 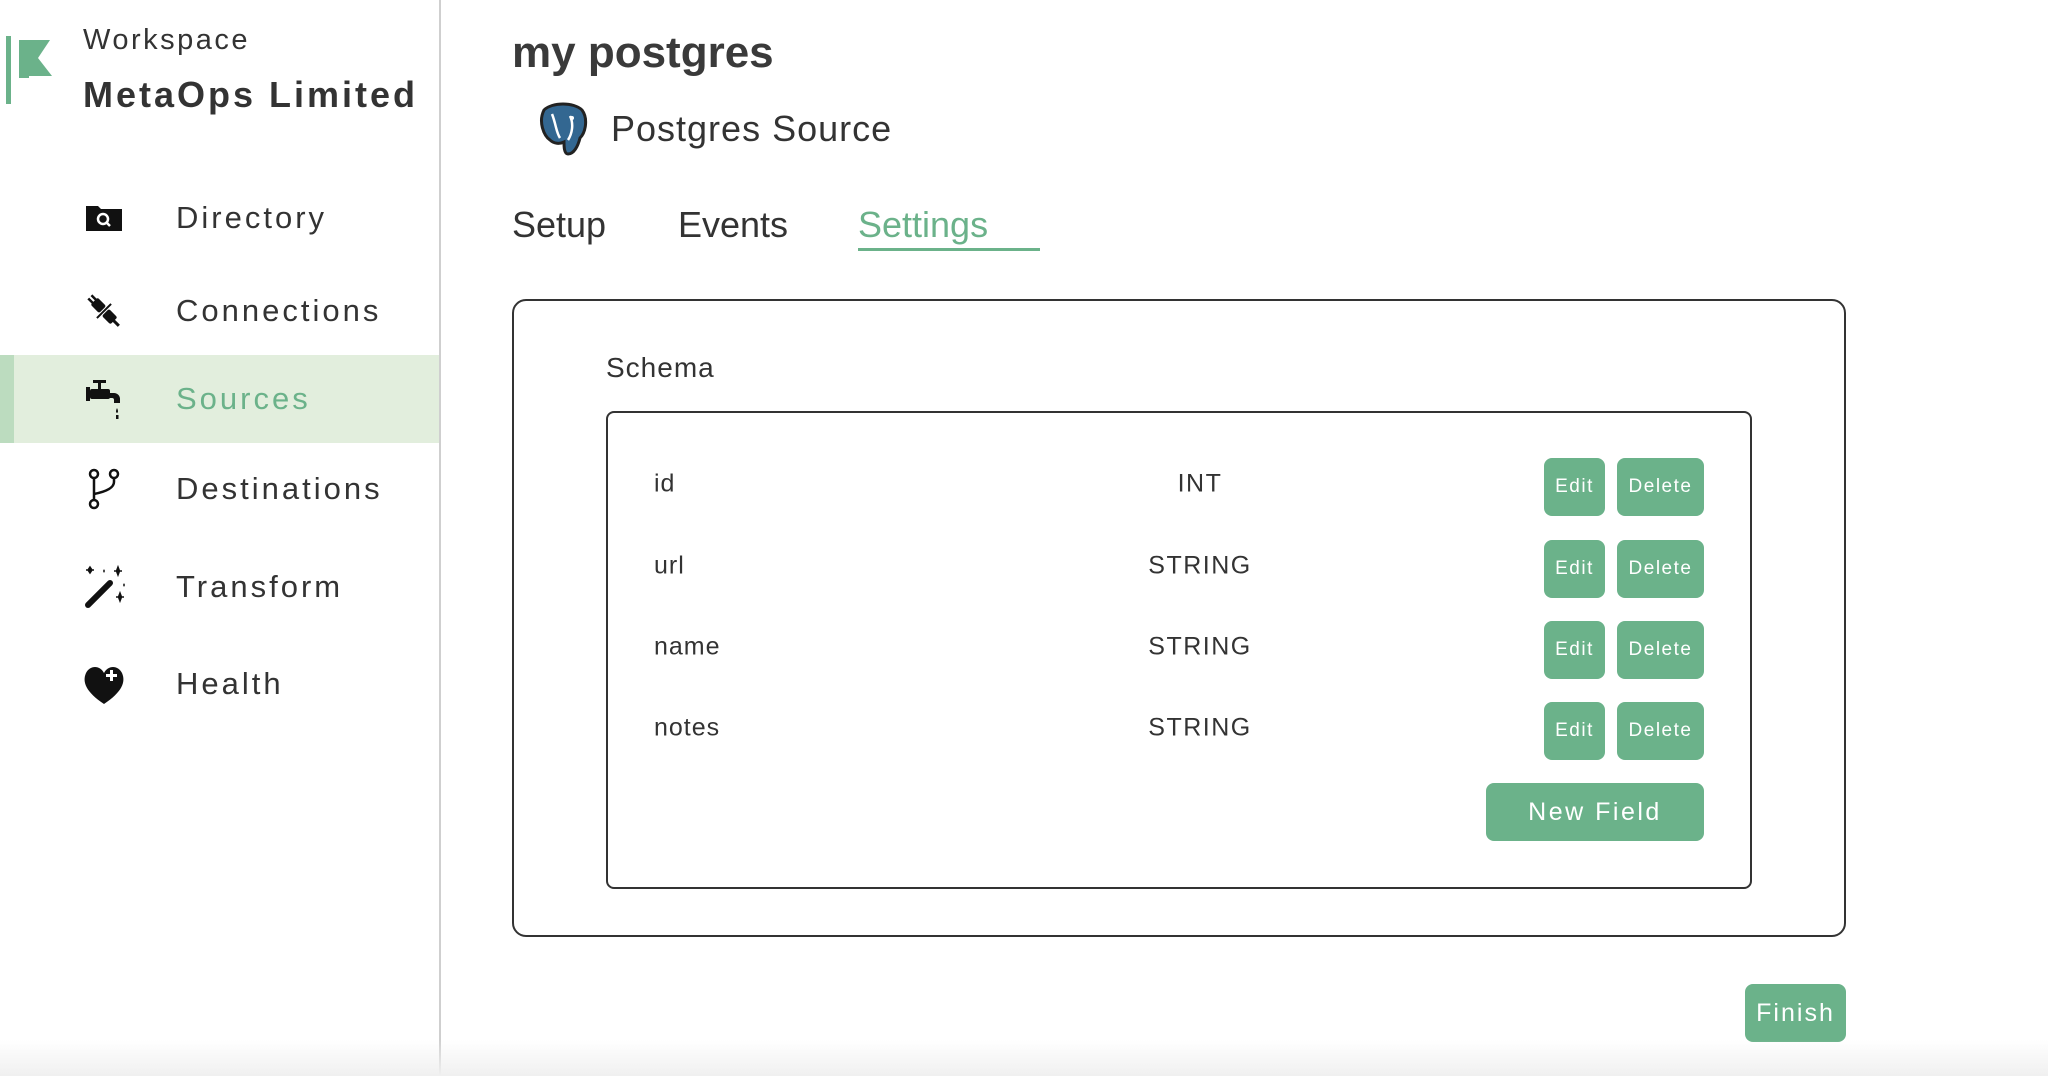 I want to click on active-tab-underline, so click(x=949, y=249).